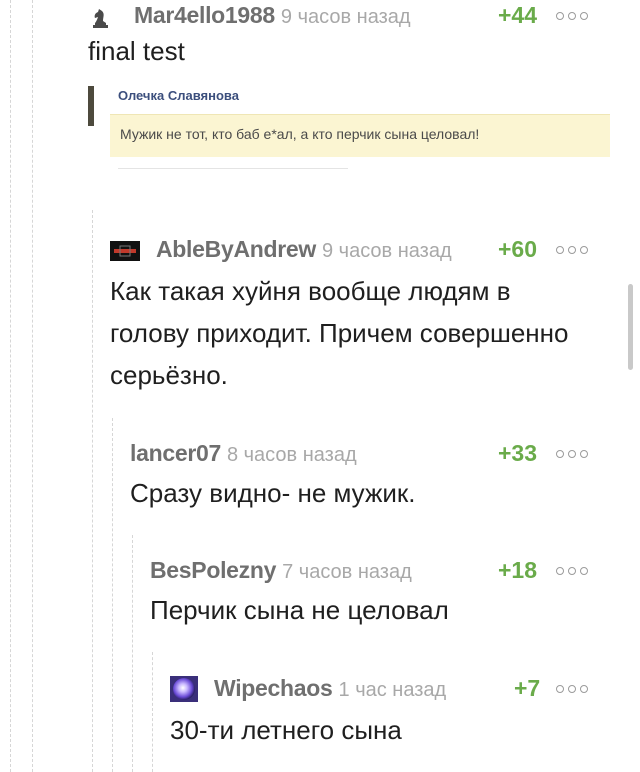  Describe the element at coordinates (527, 688) in the screenshot. I see `comment-rating: +7` at that location.